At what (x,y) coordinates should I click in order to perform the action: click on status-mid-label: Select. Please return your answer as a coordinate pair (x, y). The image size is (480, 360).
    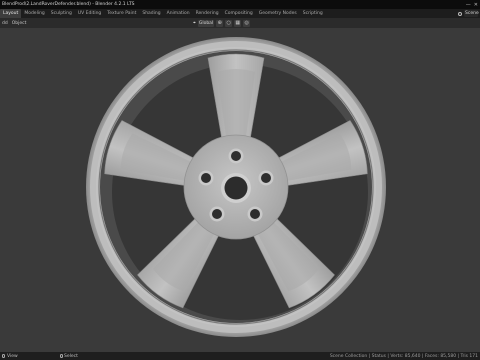
    Looking at the image, I should click on (71, 356).